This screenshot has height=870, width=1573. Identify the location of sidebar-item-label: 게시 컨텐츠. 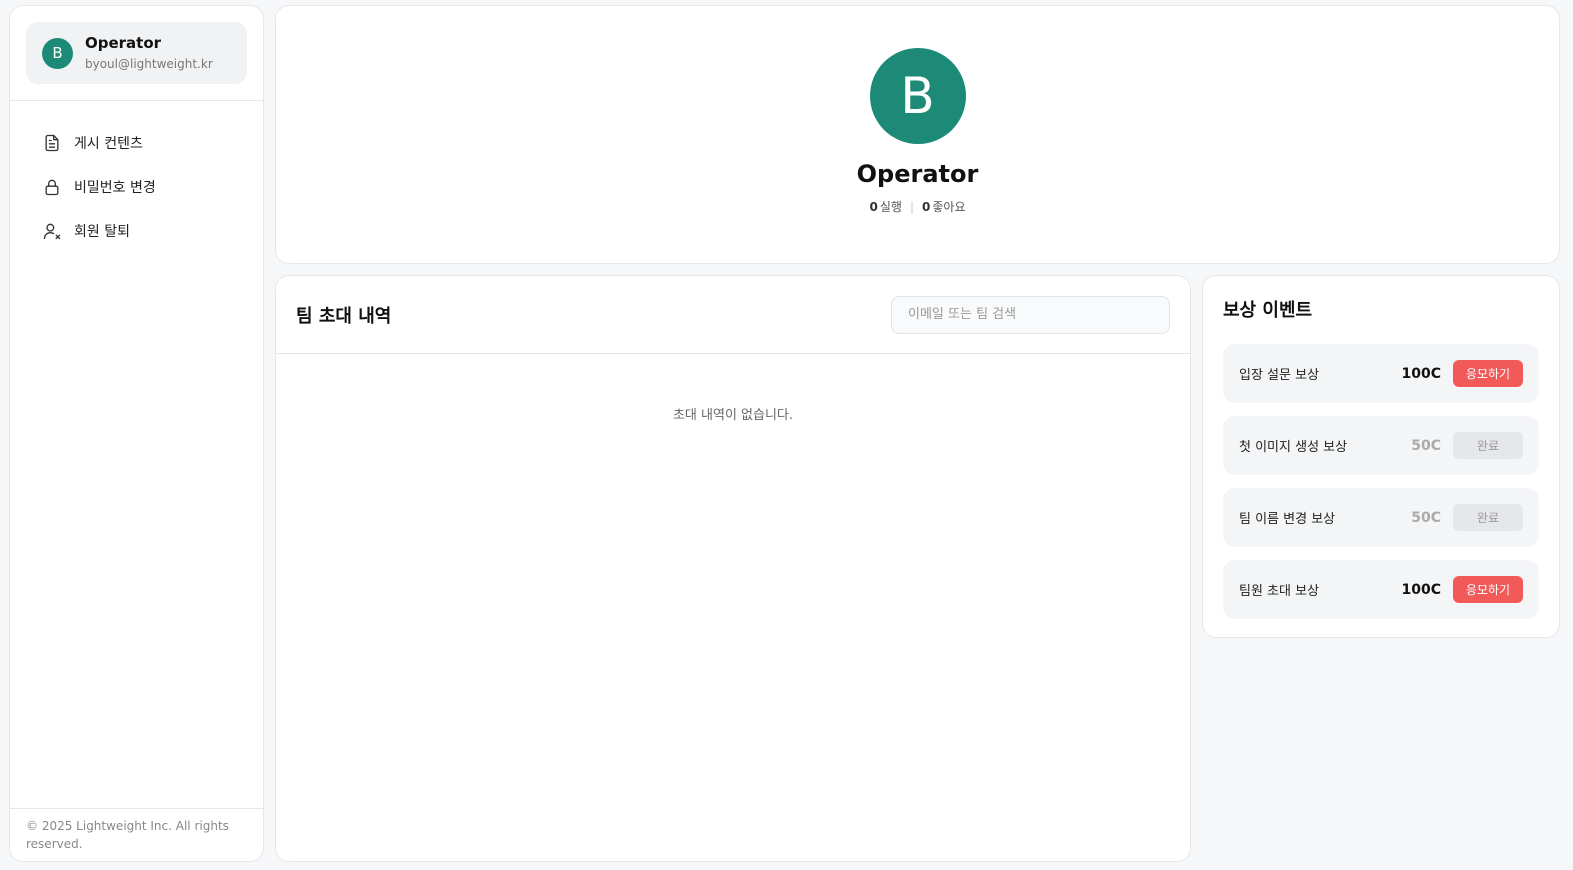
(108, 144).